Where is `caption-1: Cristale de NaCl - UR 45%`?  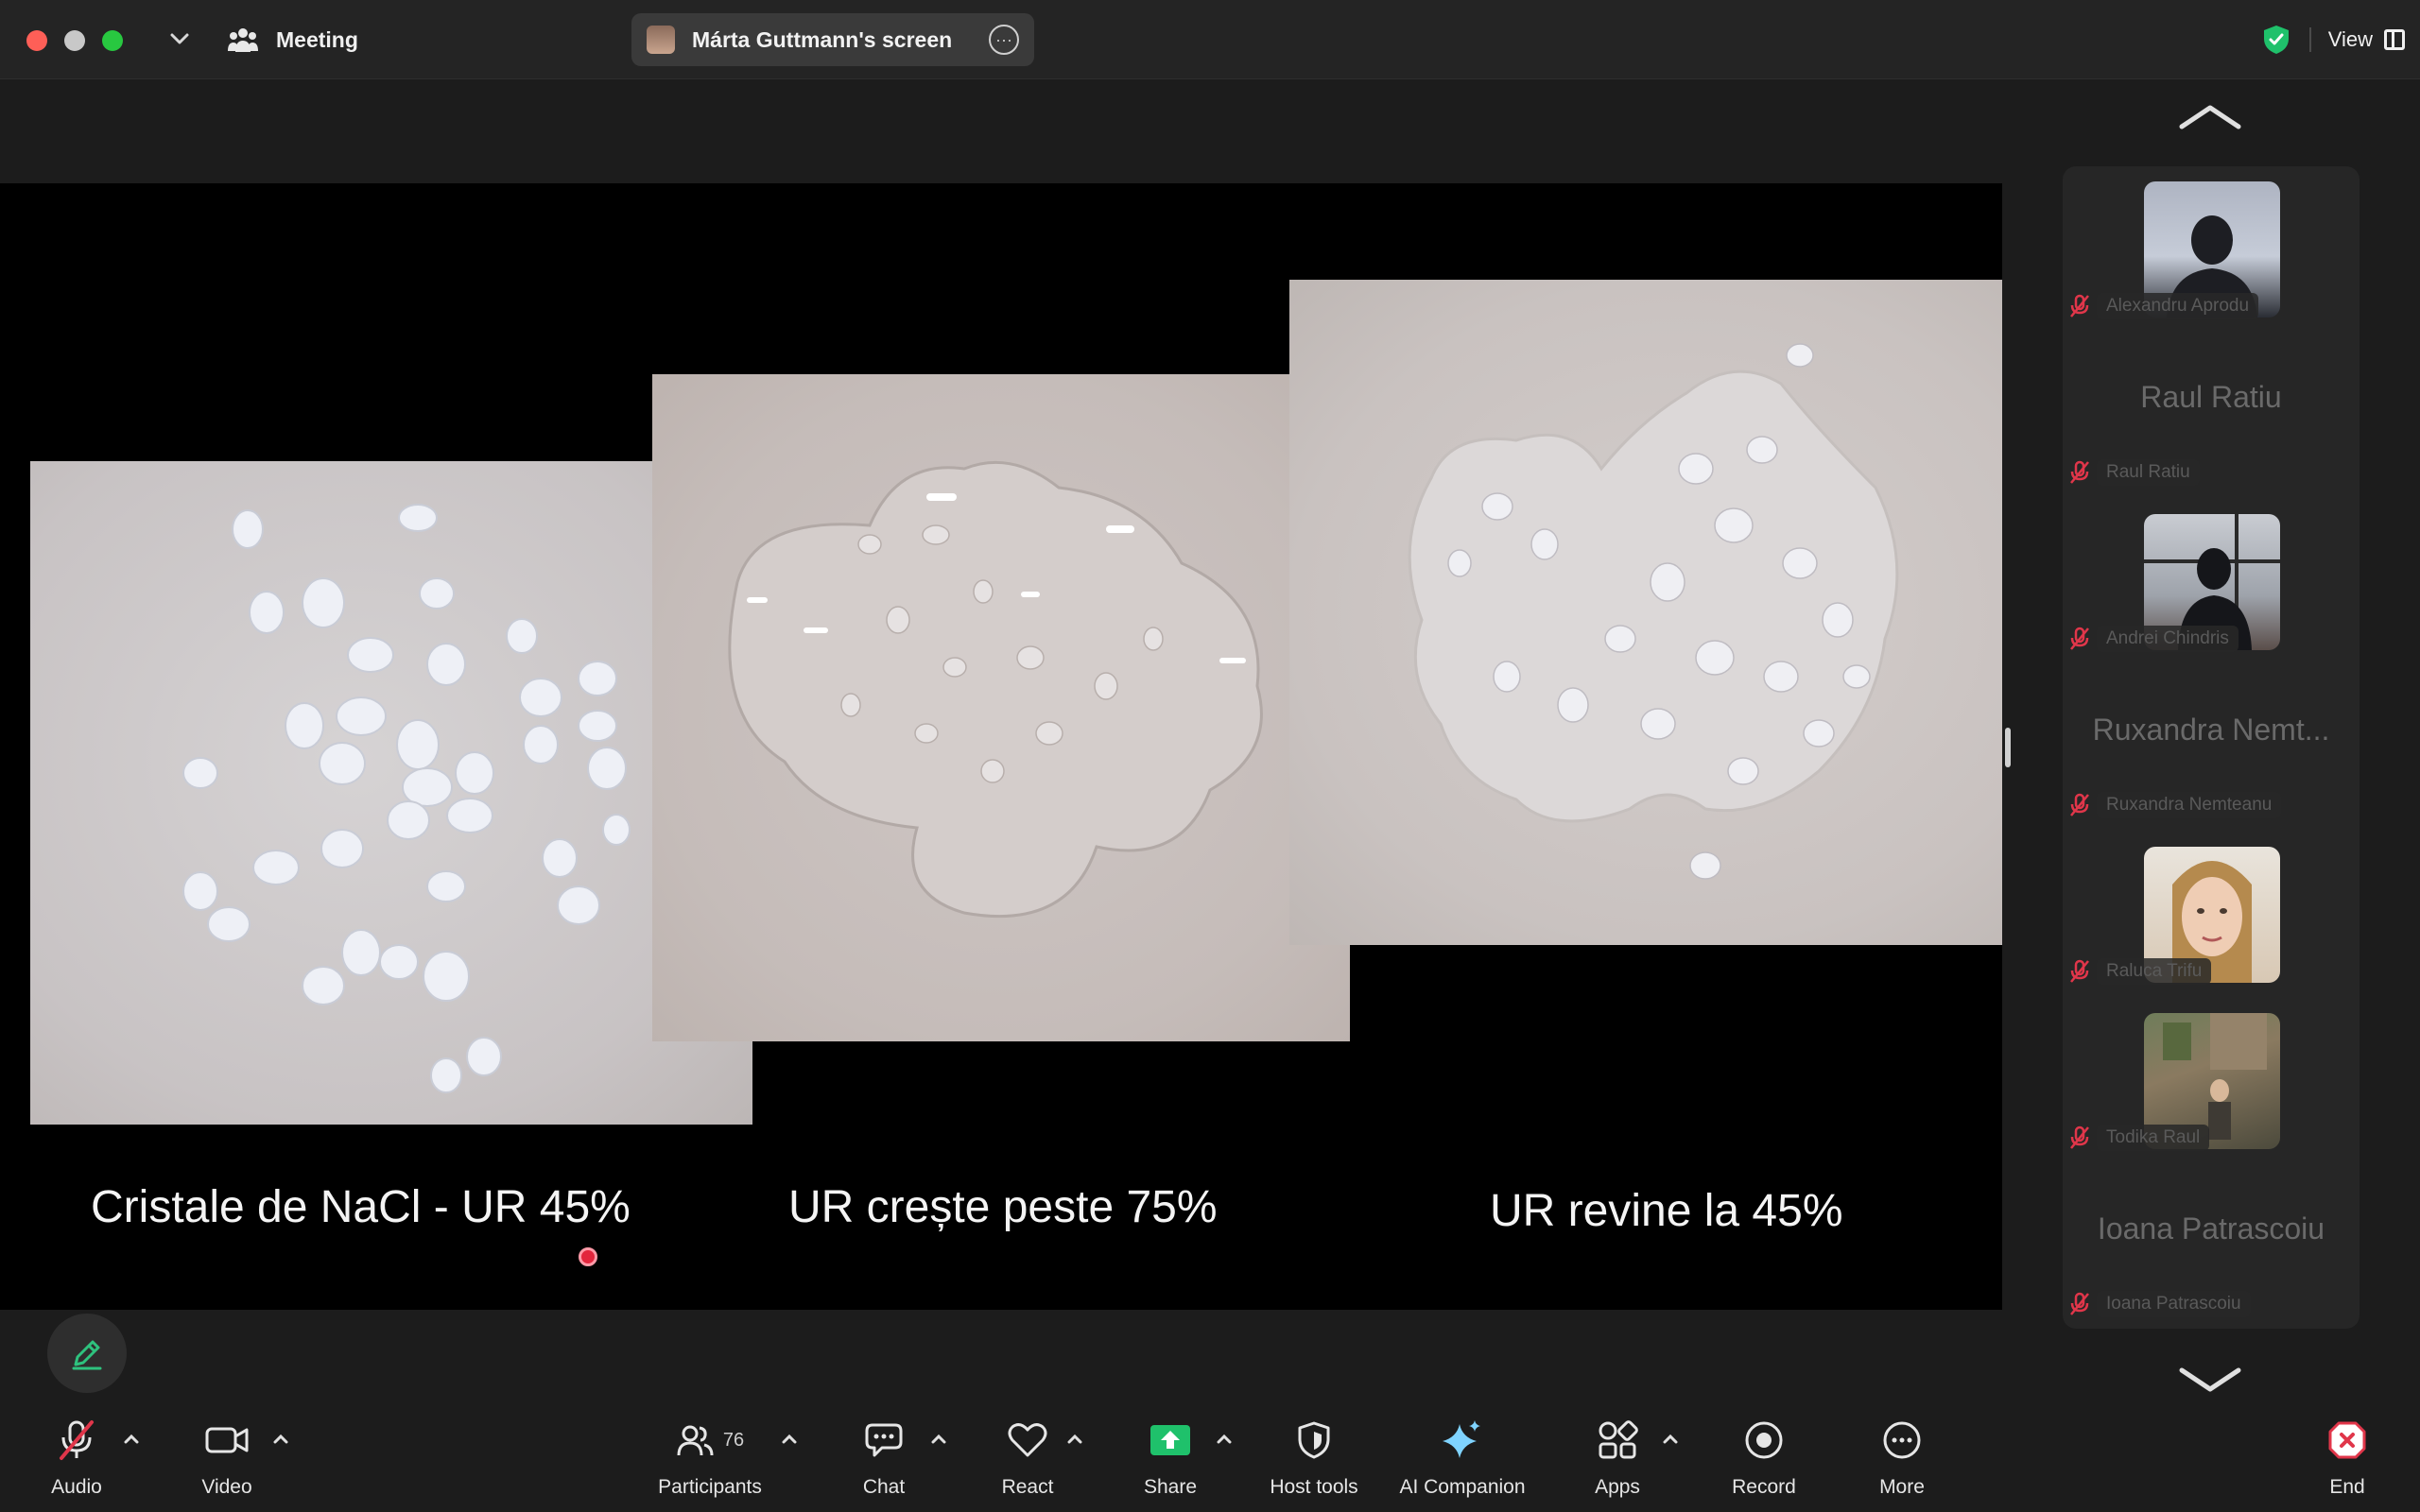 caption-1: Cristale de NaCl - UR 45% is located at coordinates (361, 1207).